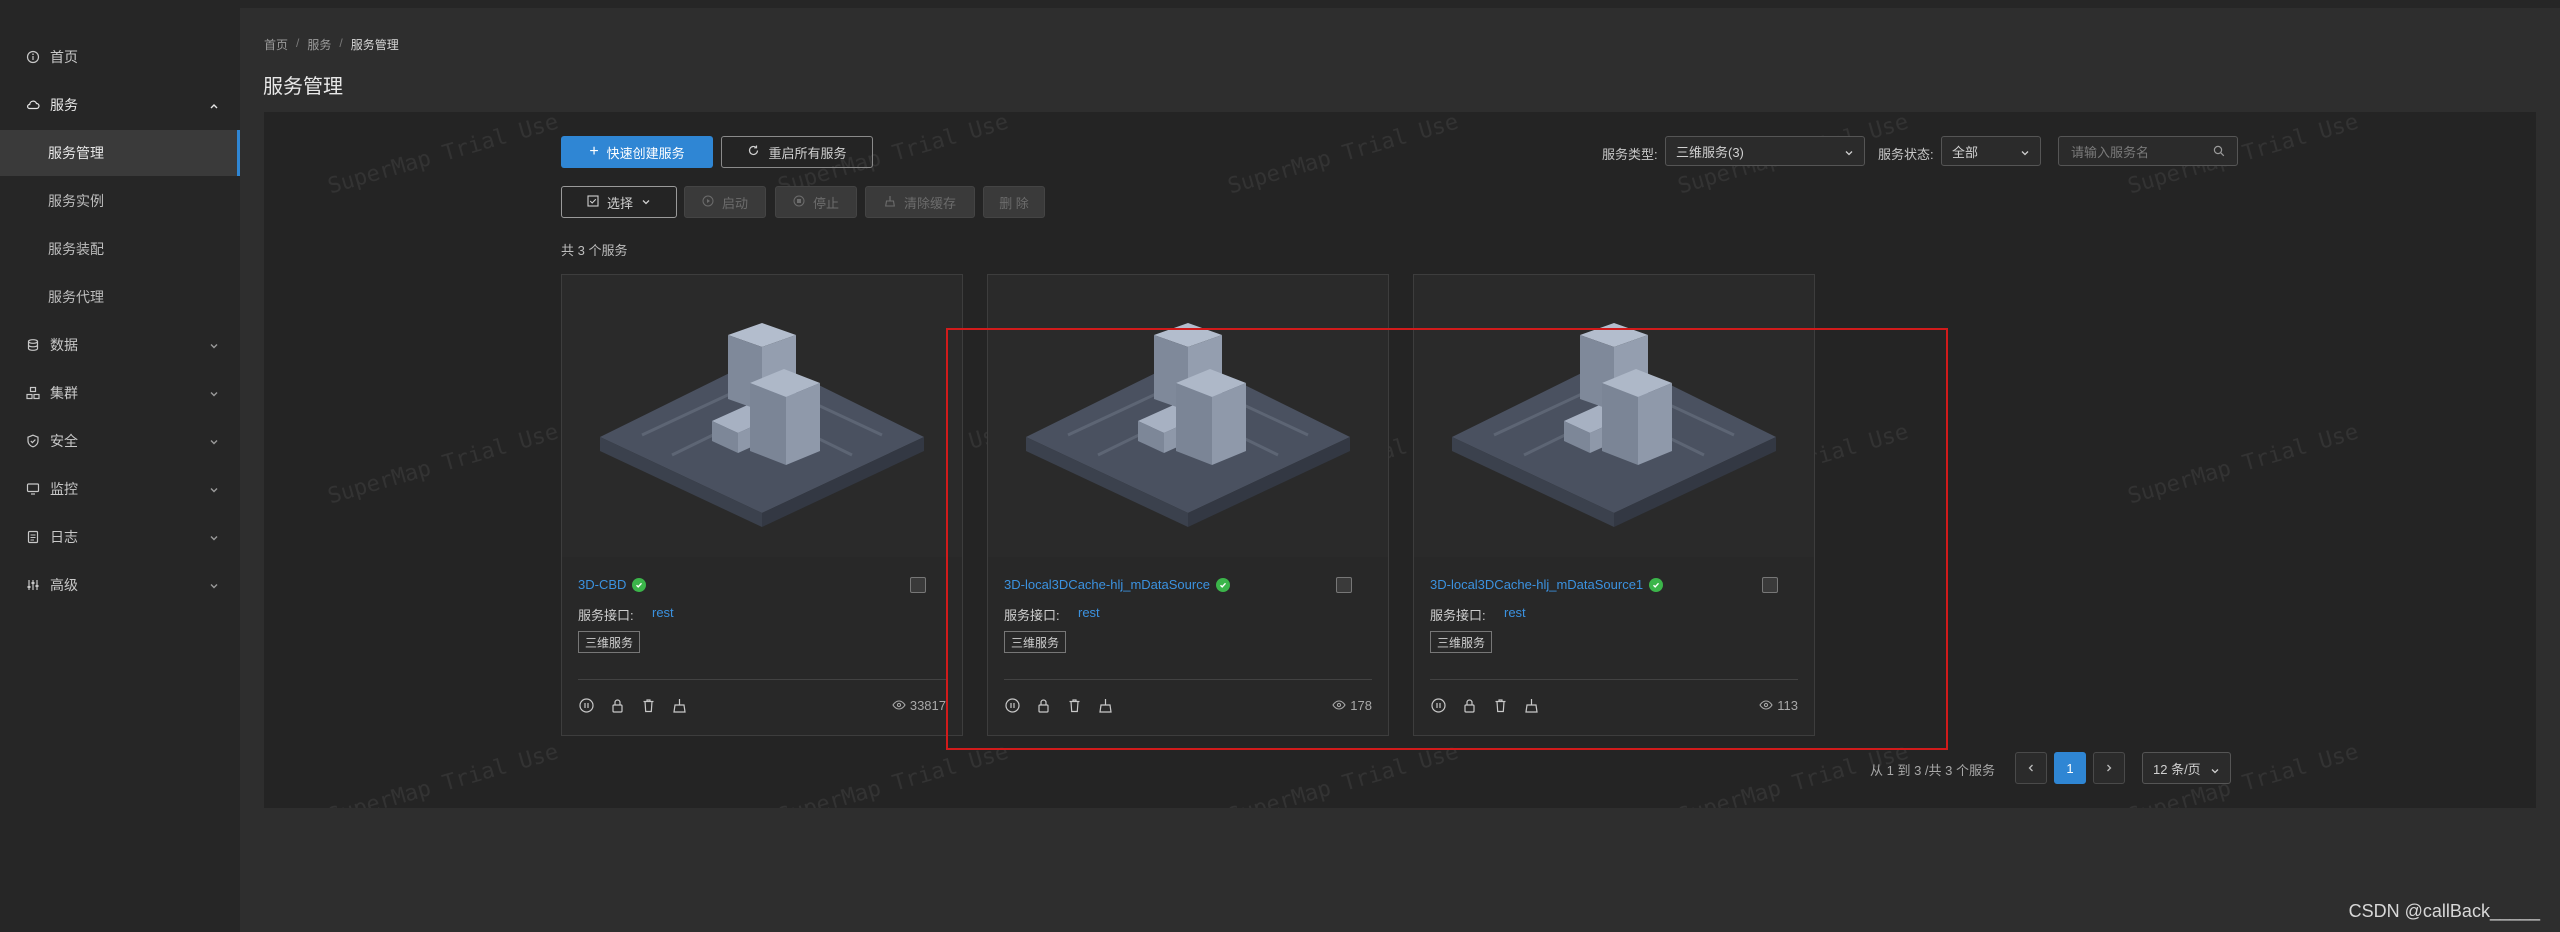 The height and width of the screenshot is (932, 2560). Describe the element at coordinates (76, 249) in the screenshot. I see `sidebar-subitem-label: 服务装配` at that location.